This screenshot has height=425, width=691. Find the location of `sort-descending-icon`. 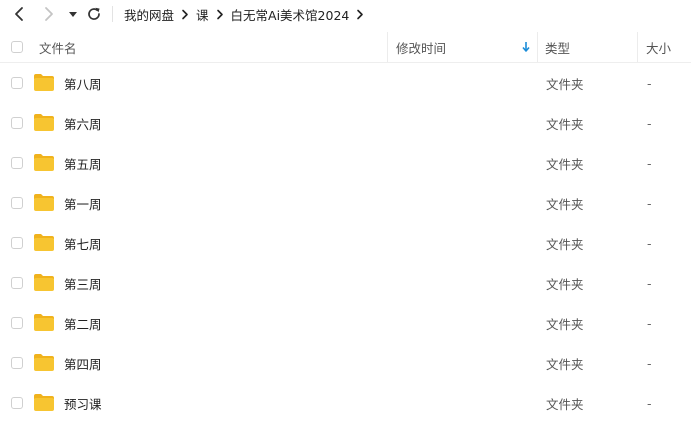

sort-descending-icon is located at coordinates (526, 47).